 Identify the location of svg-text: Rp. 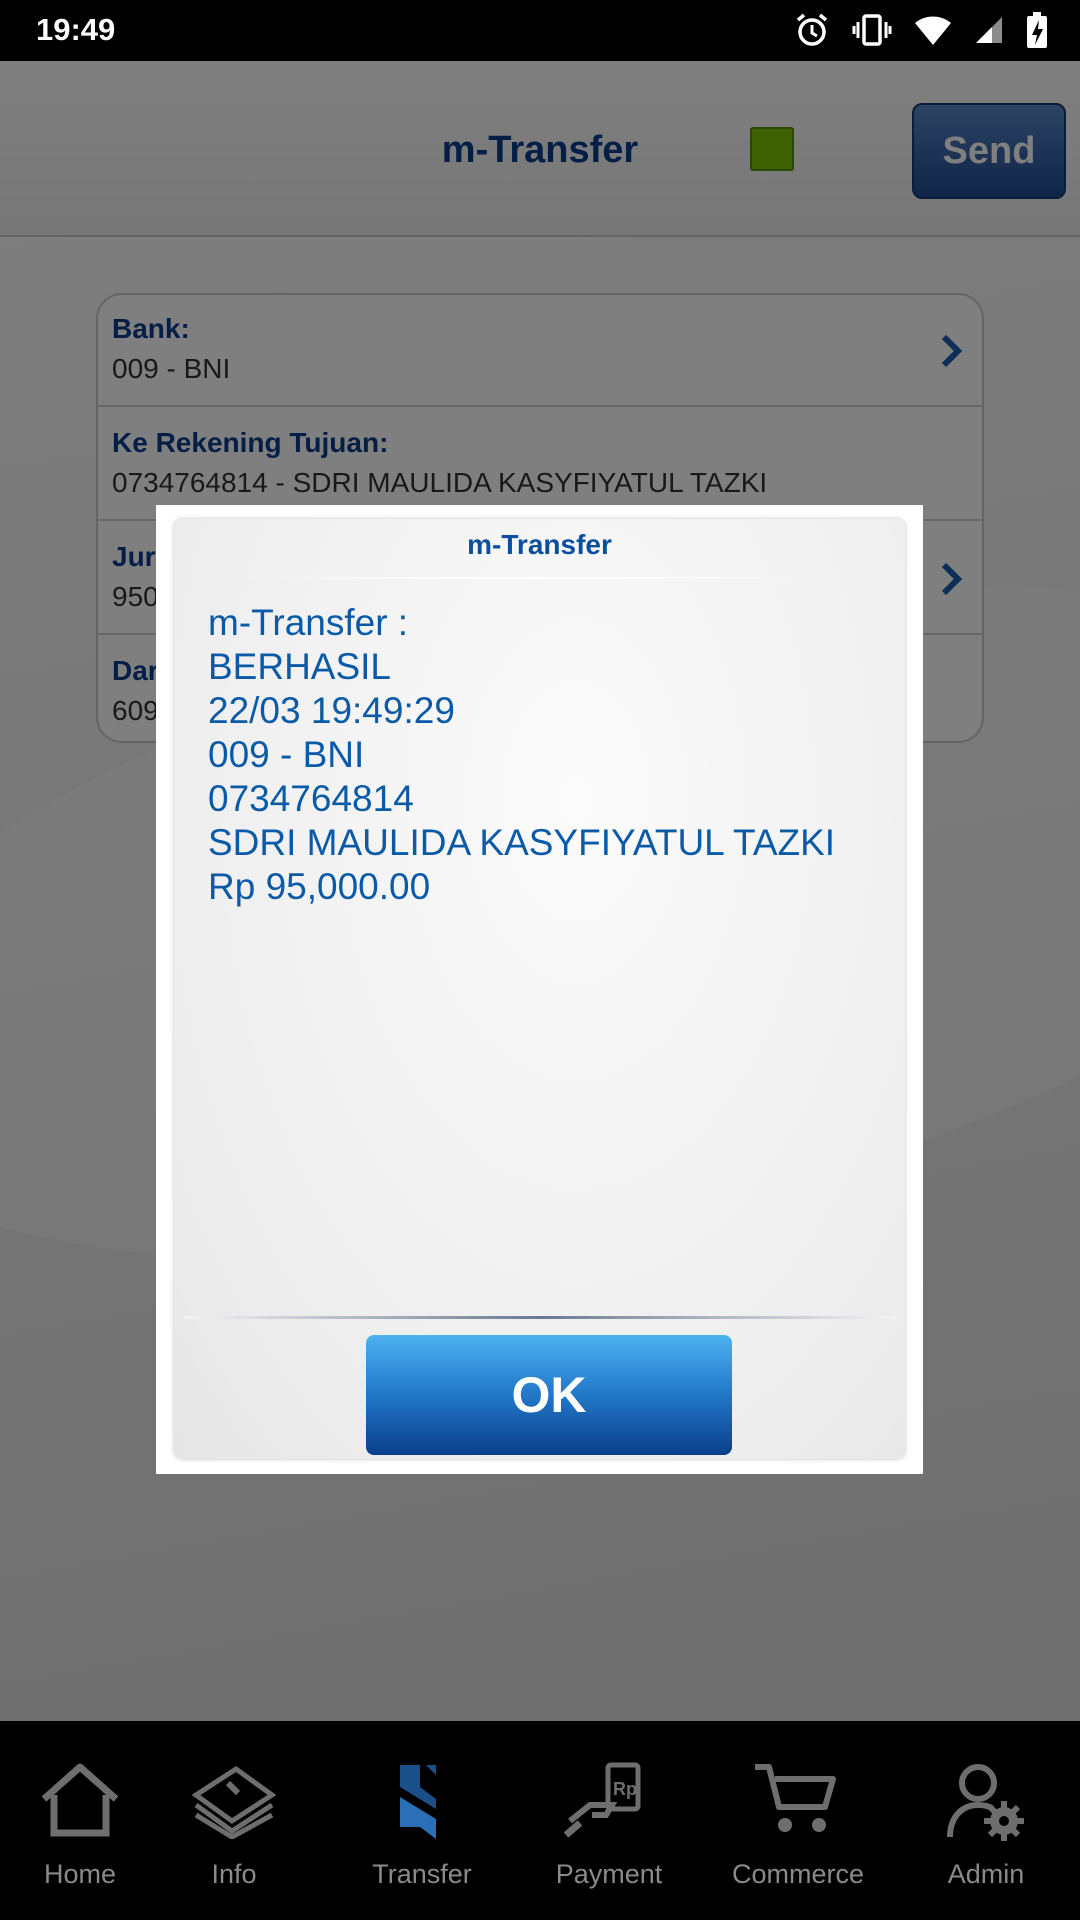
(625, 1789).